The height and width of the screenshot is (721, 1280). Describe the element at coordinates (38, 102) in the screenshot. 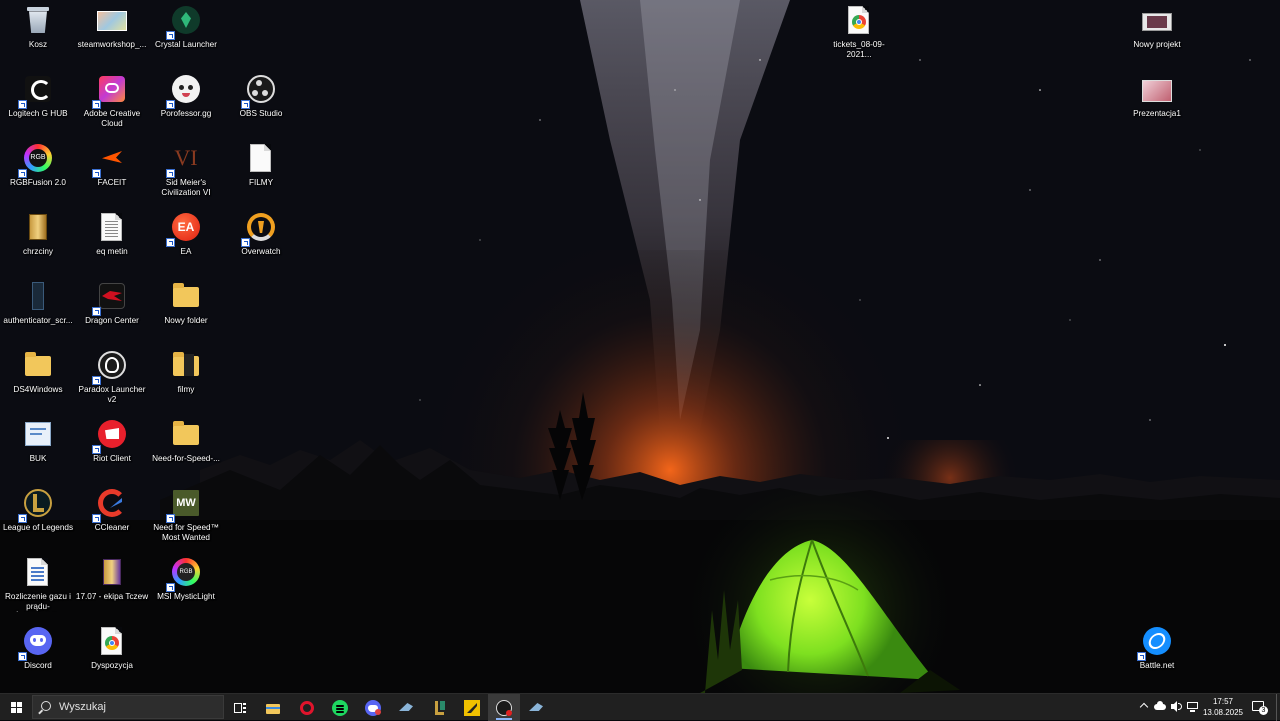

I see `desktop-icon-logitech-g-hub: Logitech G HUB` at that location.